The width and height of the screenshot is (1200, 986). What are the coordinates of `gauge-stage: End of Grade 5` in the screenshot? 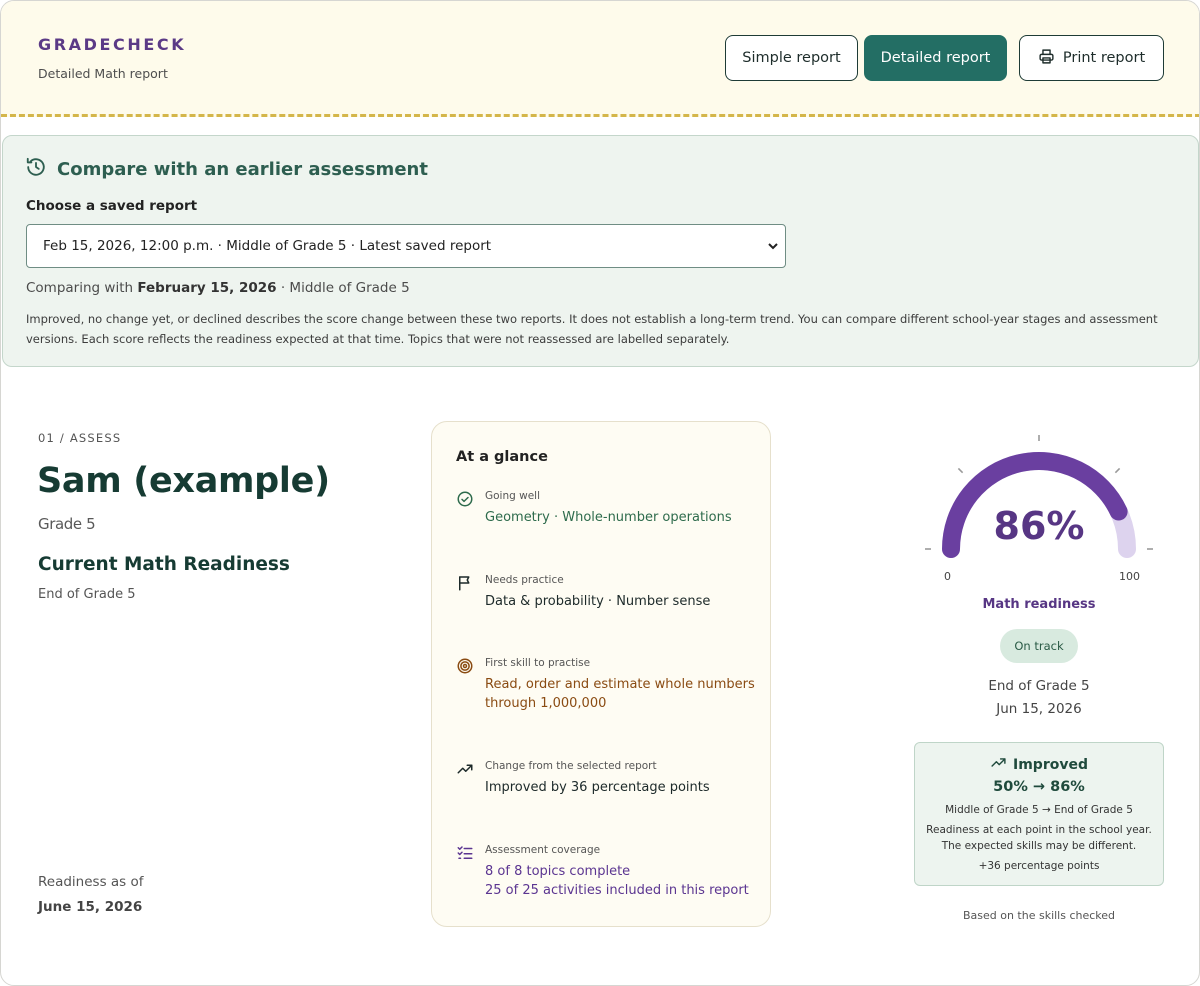 It's located at (1039, 686).